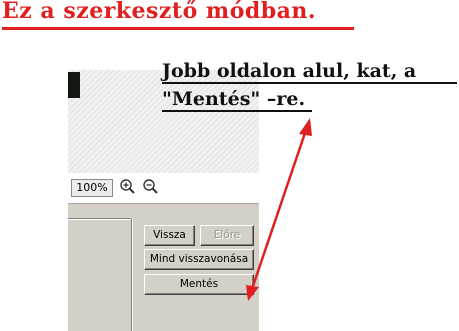 This screenshot has width=459, height=331. Describe the element at coordinates (150, 186) in the screenshot. I see `zoom-out-icon` at that location.